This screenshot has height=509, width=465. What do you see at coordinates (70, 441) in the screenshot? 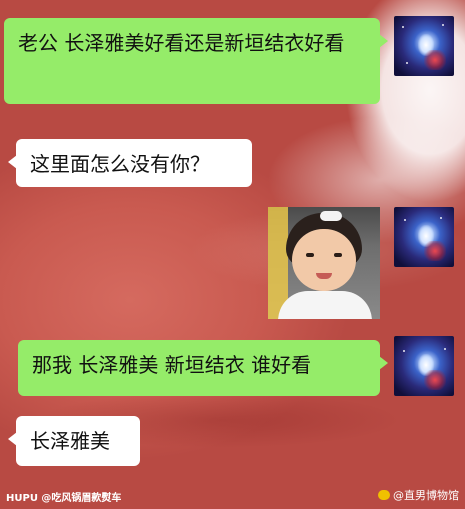
I see `message-text: 长泽雅美` at bounding box center [70, 441].